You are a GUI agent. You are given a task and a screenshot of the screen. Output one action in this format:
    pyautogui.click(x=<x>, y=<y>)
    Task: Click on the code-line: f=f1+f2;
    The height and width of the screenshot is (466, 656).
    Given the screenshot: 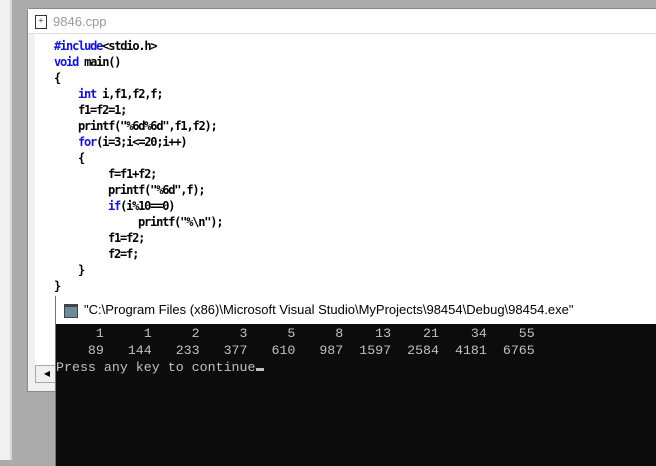 What is the action you would take?
    pyautogui.click(x=132, y=174)
    